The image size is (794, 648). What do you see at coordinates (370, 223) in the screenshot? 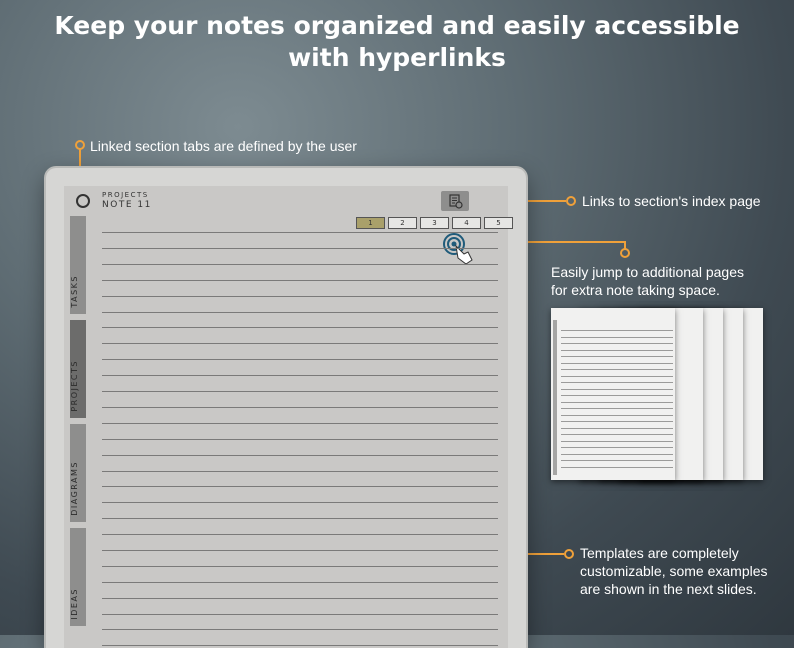
I see `page-button-1: 1` at bounding box center [370, 223].